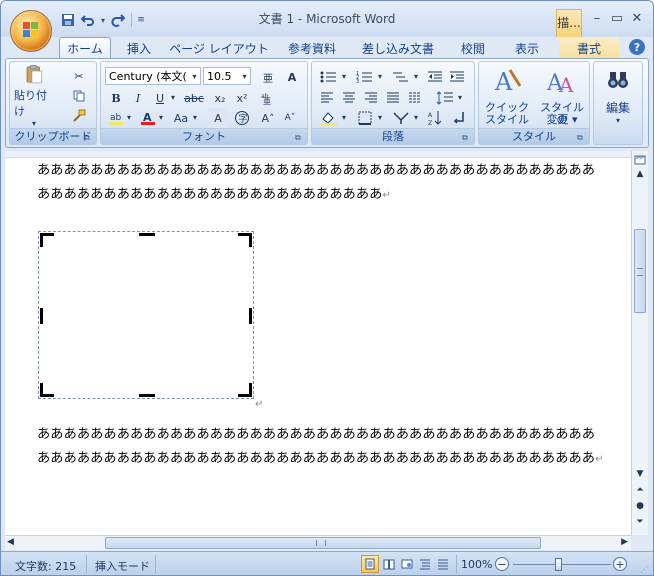 The height and width of the screenshot is (576, 654). I want to click on zoom-out-icon: −, so click(502, 564).